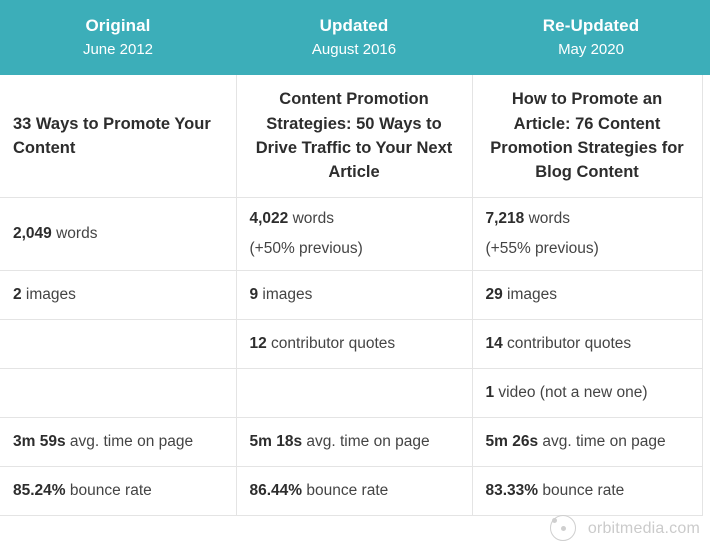  I want to click on metric-value: 85.24%, so click(39, 490).